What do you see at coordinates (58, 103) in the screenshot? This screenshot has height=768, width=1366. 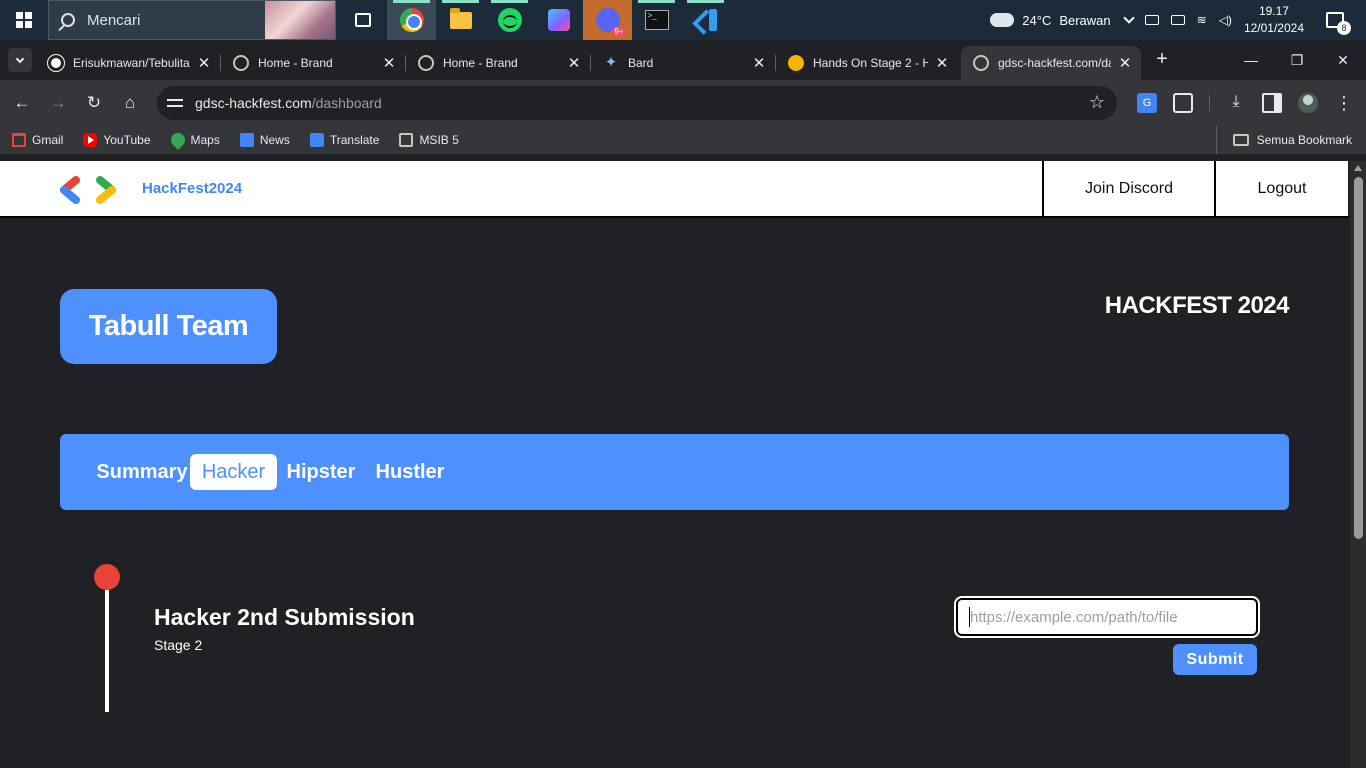 I see `forward-button: →` at bounding box center [58, 103].